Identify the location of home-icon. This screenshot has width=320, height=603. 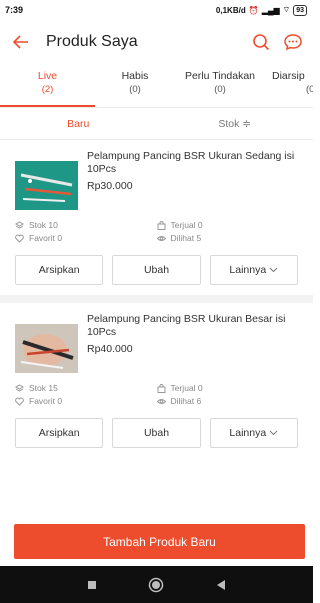
(156, 585).